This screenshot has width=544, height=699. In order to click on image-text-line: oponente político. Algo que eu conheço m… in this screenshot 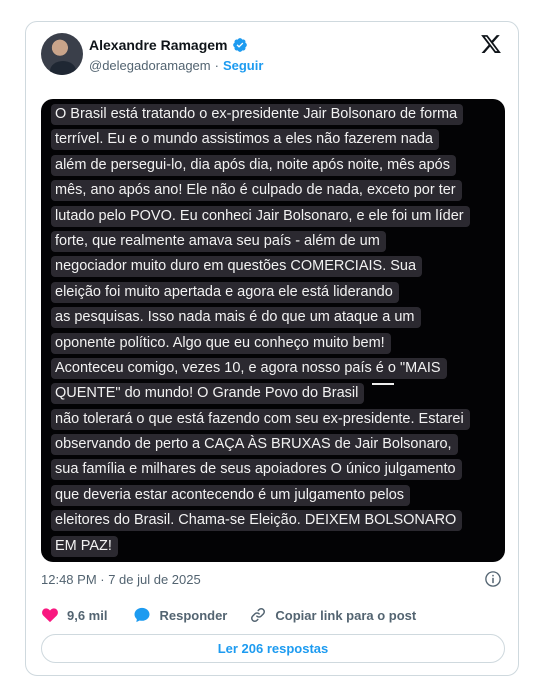, I will do `click(221, 343)`.